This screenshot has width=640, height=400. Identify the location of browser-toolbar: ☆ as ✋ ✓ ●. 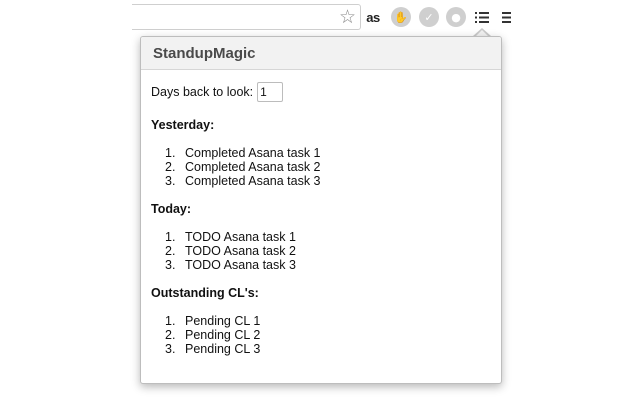
(320, 17).